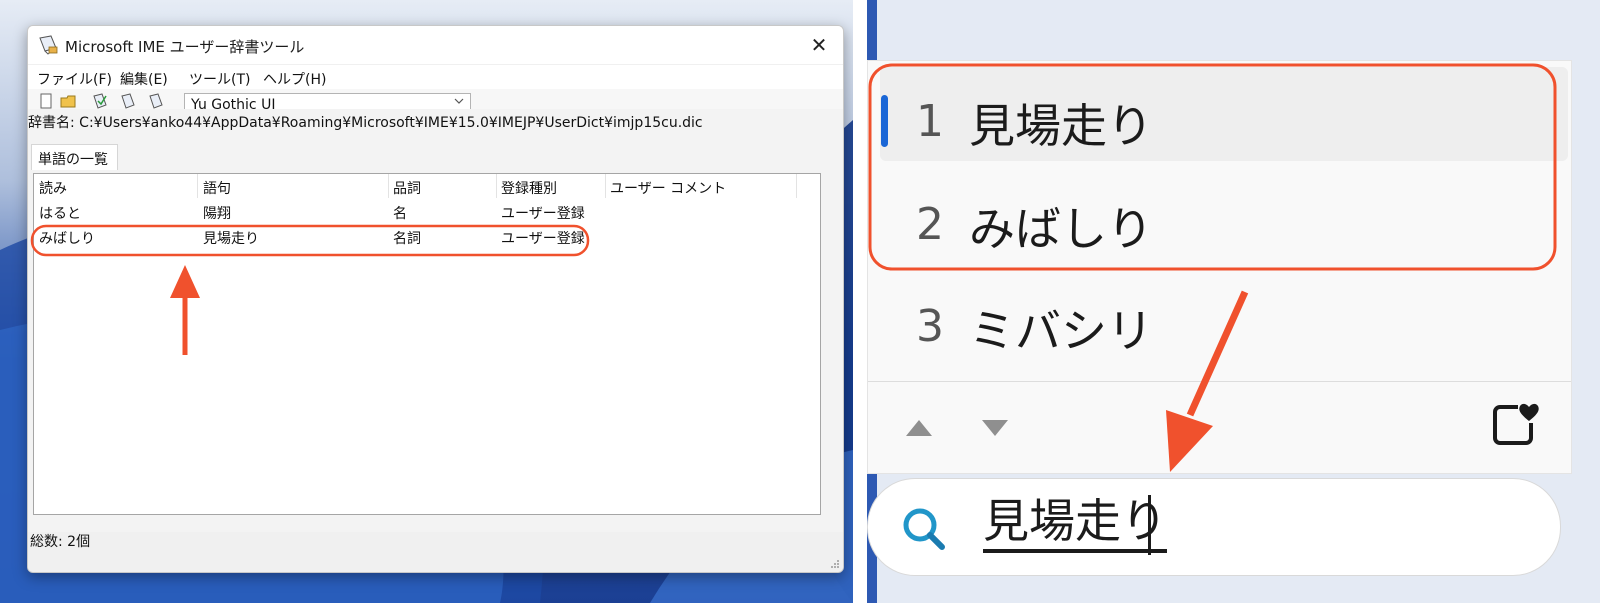 The width and height of the screenshot is (1600, 603). I want to click on cell-phrase: 陽翔, so click(217, 214).